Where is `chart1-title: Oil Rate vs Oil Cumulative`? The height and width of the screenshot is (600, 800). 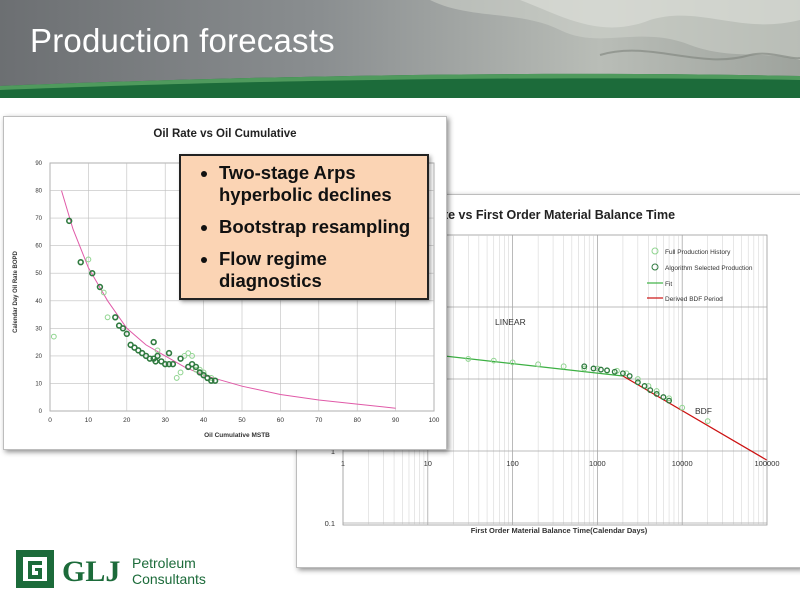
chart1-title: Oil Rate vs Oil Cumulative is located at coordinates (224, 134).